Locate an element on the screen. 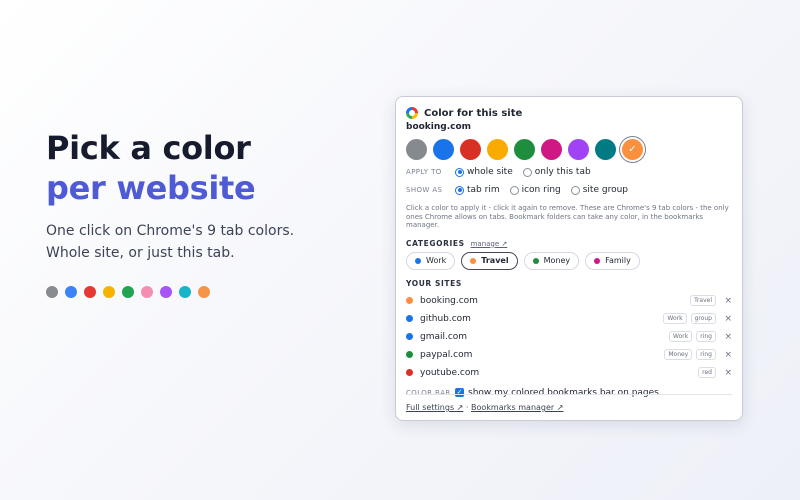 Image resolution: width=800 pixels, height=500 pixels. apply-only-this-tab-radio: only this tab is located at coordinates (556, 172).